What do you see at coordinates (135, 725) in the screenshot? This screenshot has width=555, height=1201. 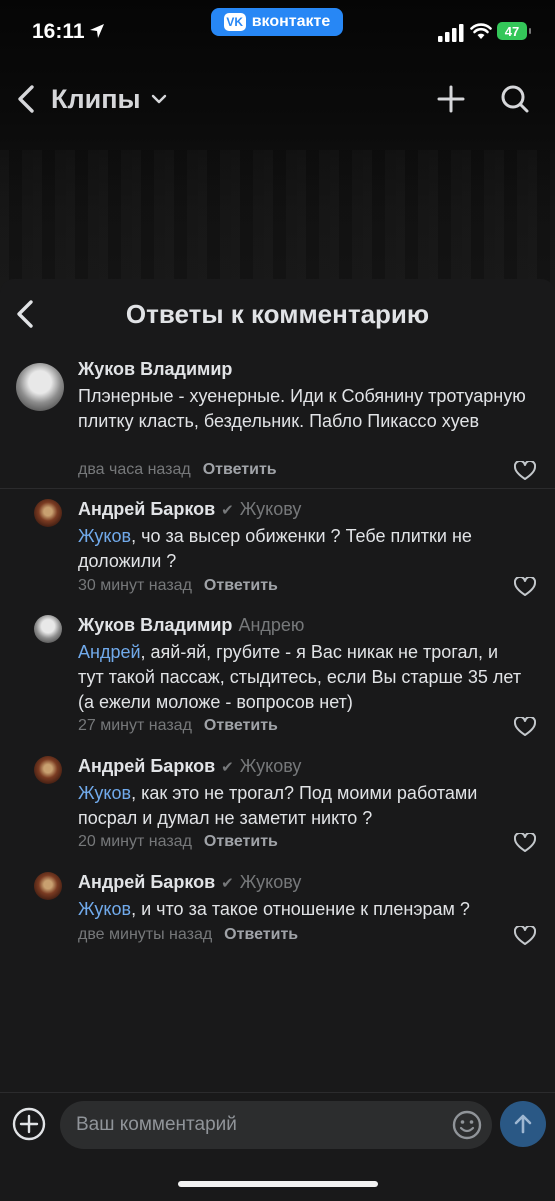 I see `comment-time: 27 минут назад` at bounding box center [135, 725].